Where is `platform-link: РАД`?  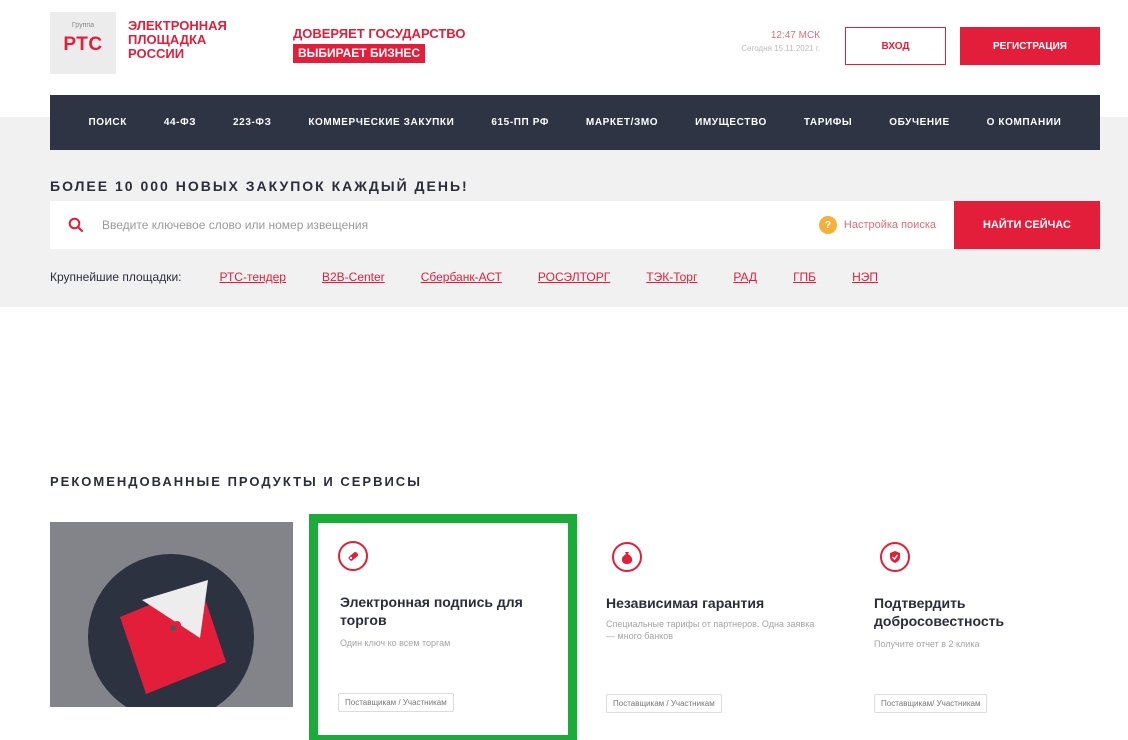 platform-link: РАД is located at coordinates (745, 277).